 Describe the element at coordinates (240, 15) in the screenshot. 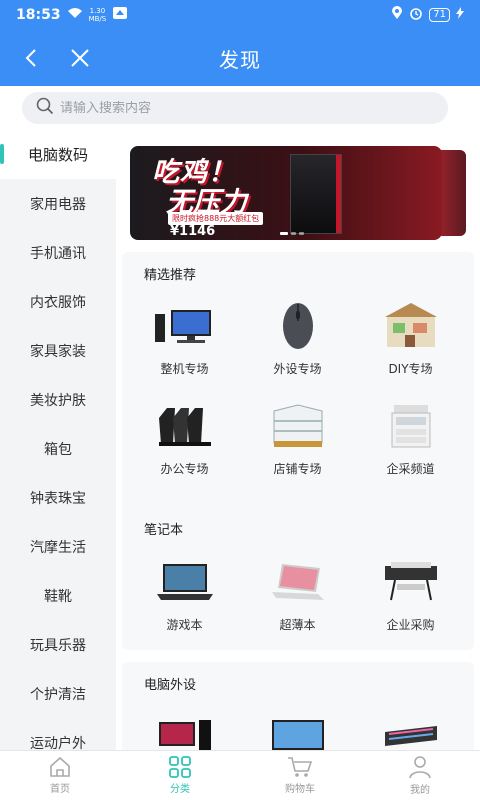

I see `status-bar: 18:53 1.30 MB/S 71` at that location.